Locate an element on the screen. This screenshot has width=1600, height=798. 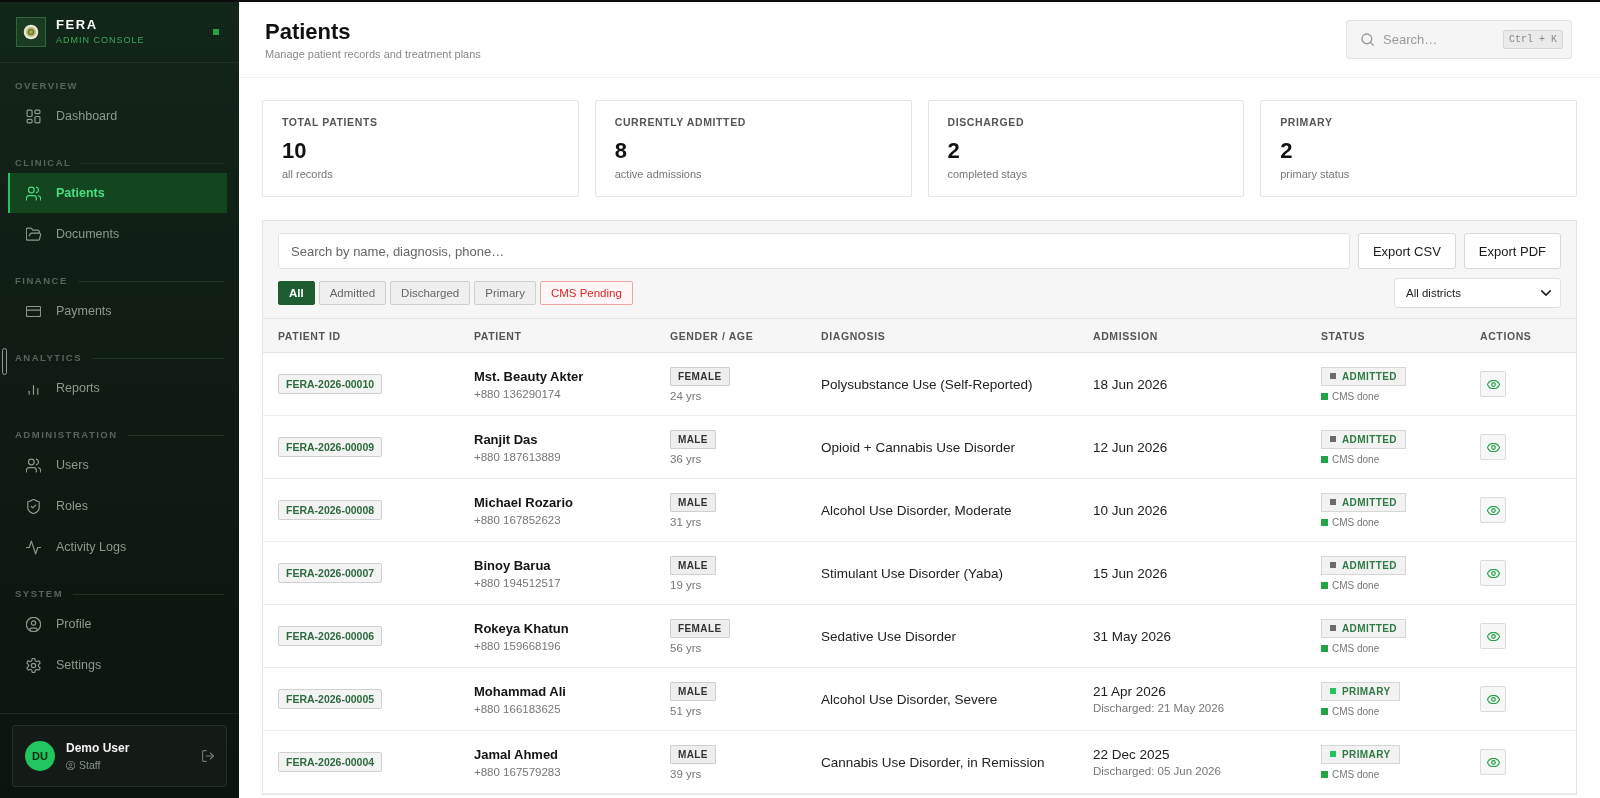
patient-phone: +880 167852623 is located at coordinates (517, 519).